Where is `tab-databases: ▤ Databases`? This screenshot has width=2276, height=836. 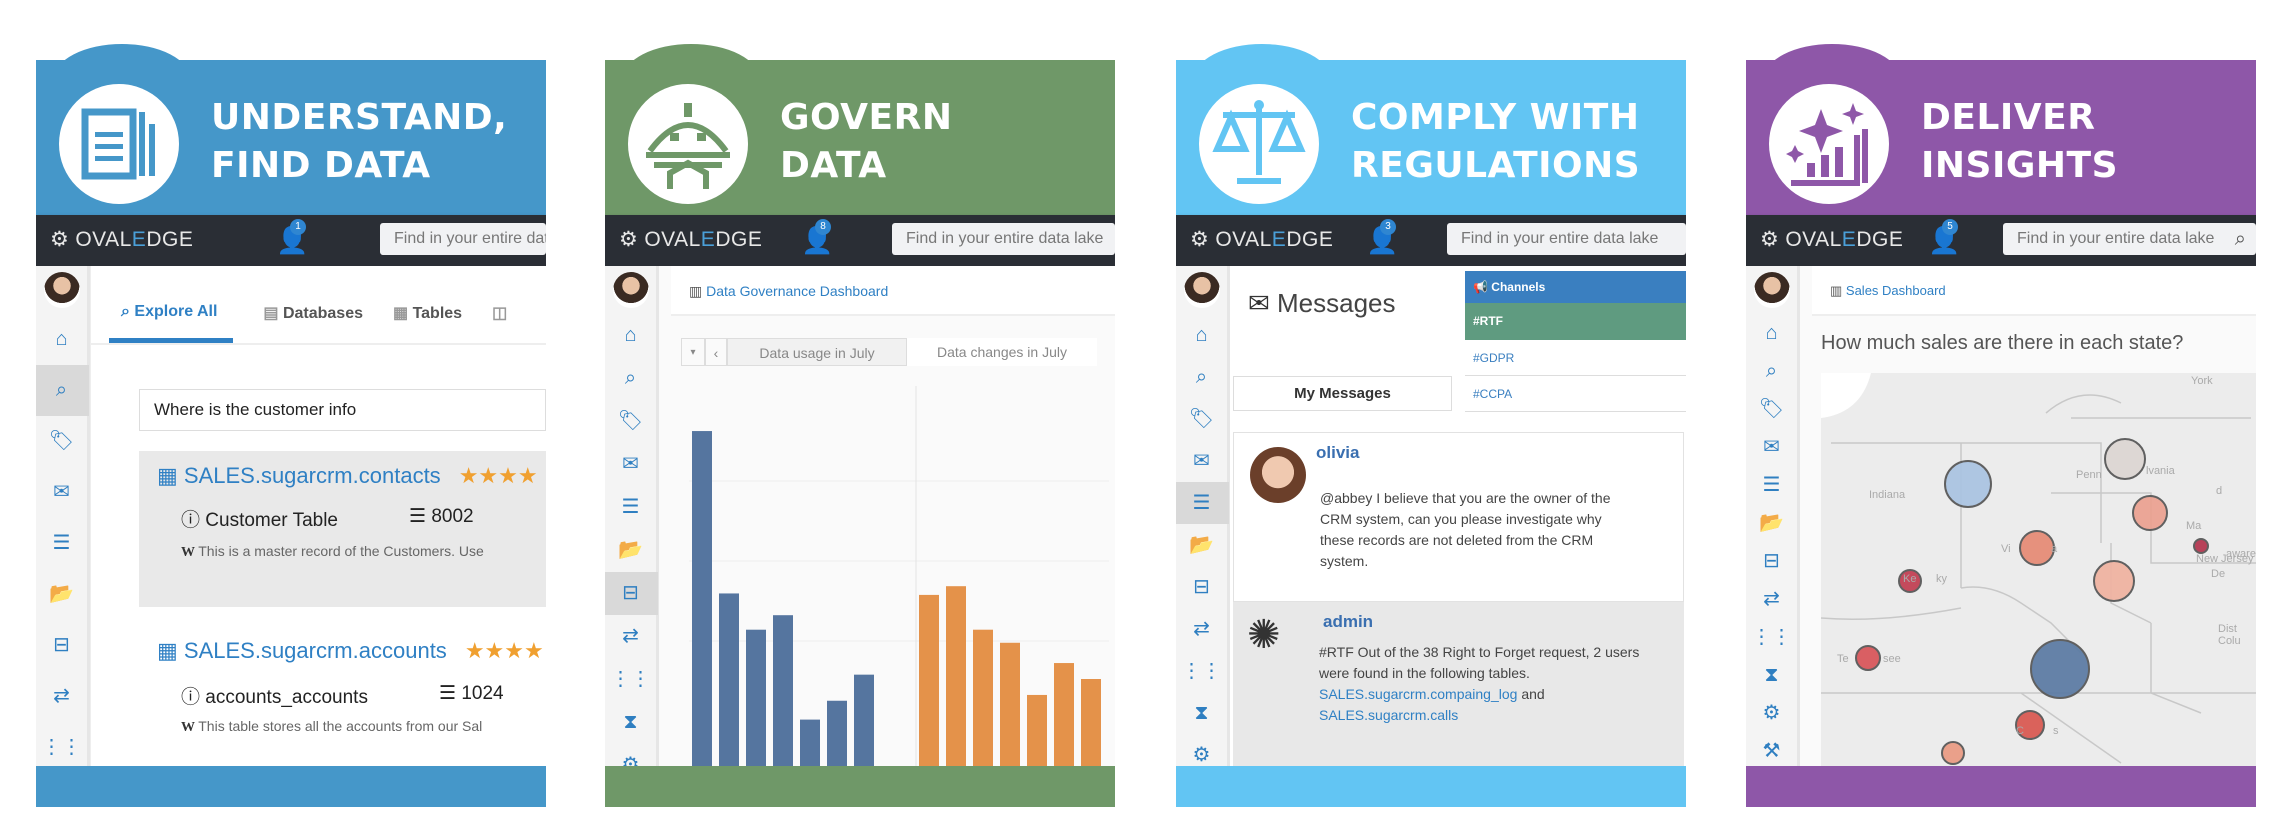
tab-databases: ▤ Databases is located at coordinates (313, 323).